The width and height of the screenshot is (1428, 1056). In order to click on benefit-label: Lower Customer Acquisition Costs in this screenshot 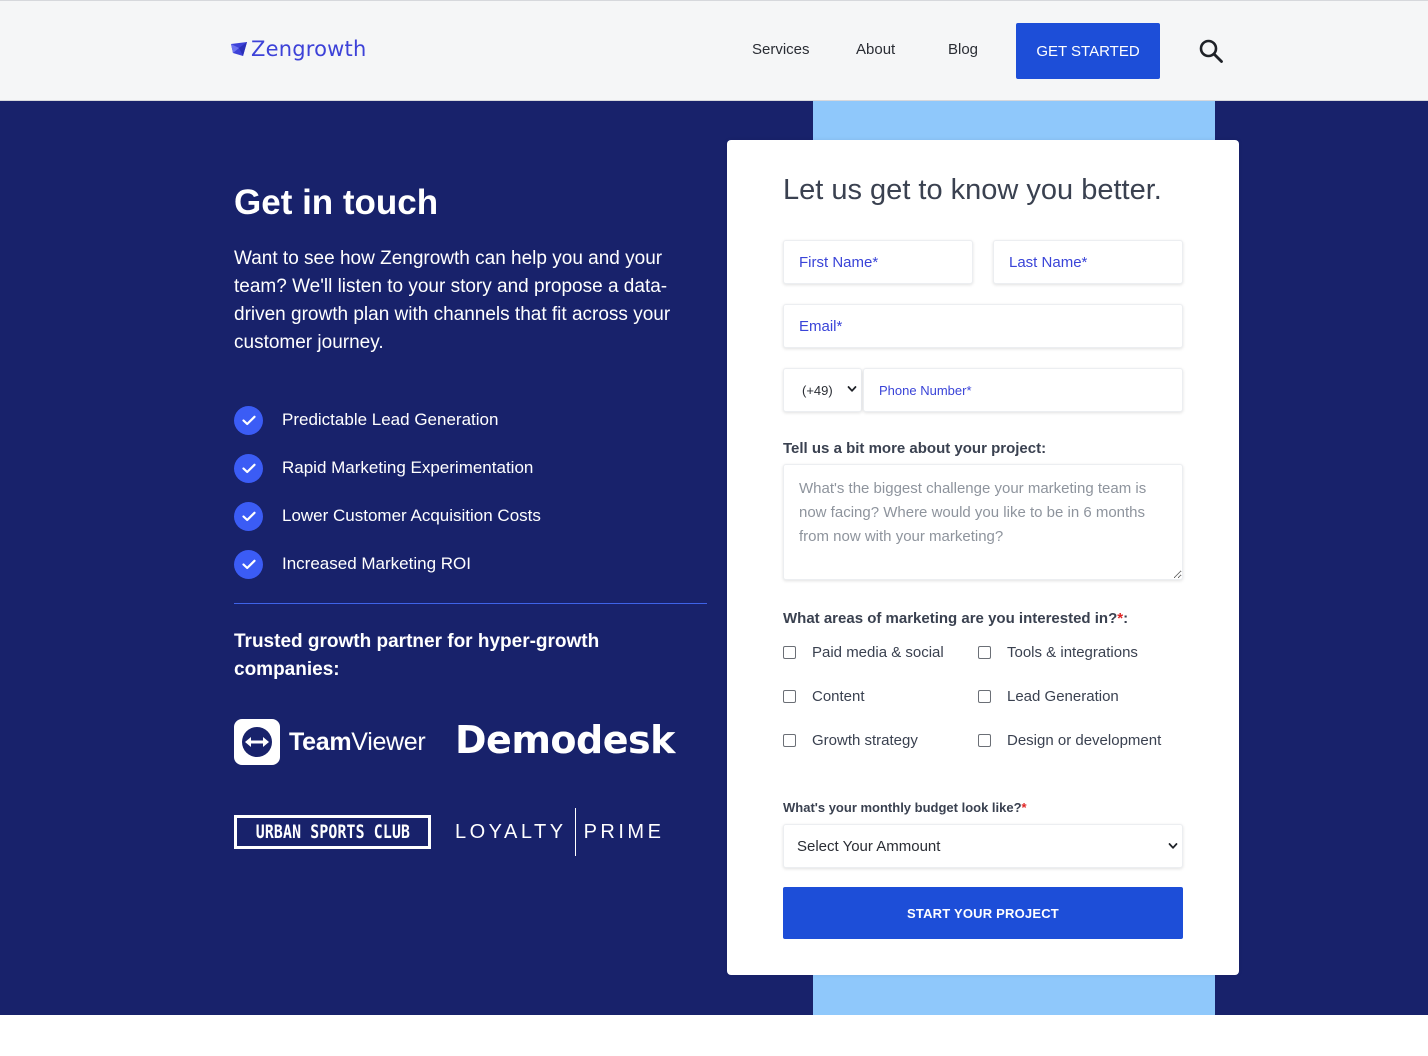, I will do `click(411, 515)`.